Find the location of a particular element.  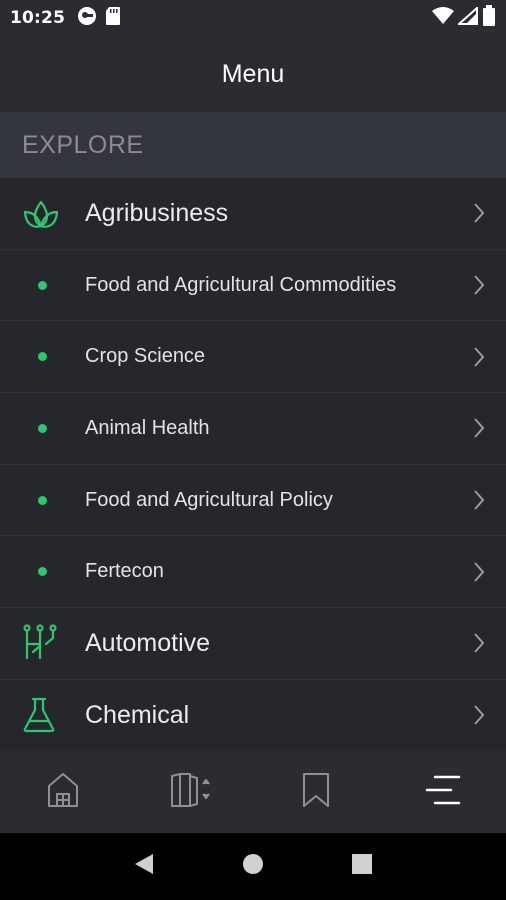

menu-icon is located at coordinates (443, 792).